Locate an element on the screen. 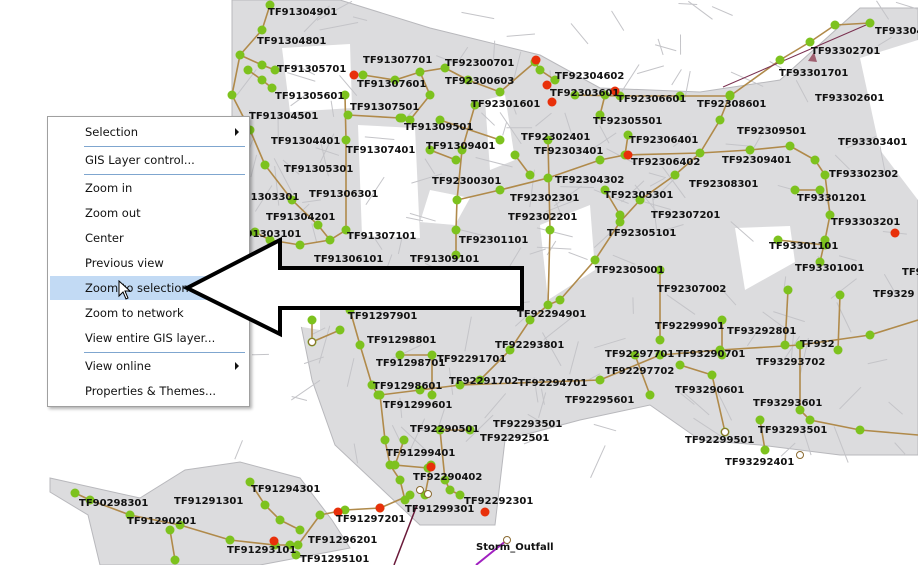  node-label: TF91304201 is located at coordinates (300, 217).